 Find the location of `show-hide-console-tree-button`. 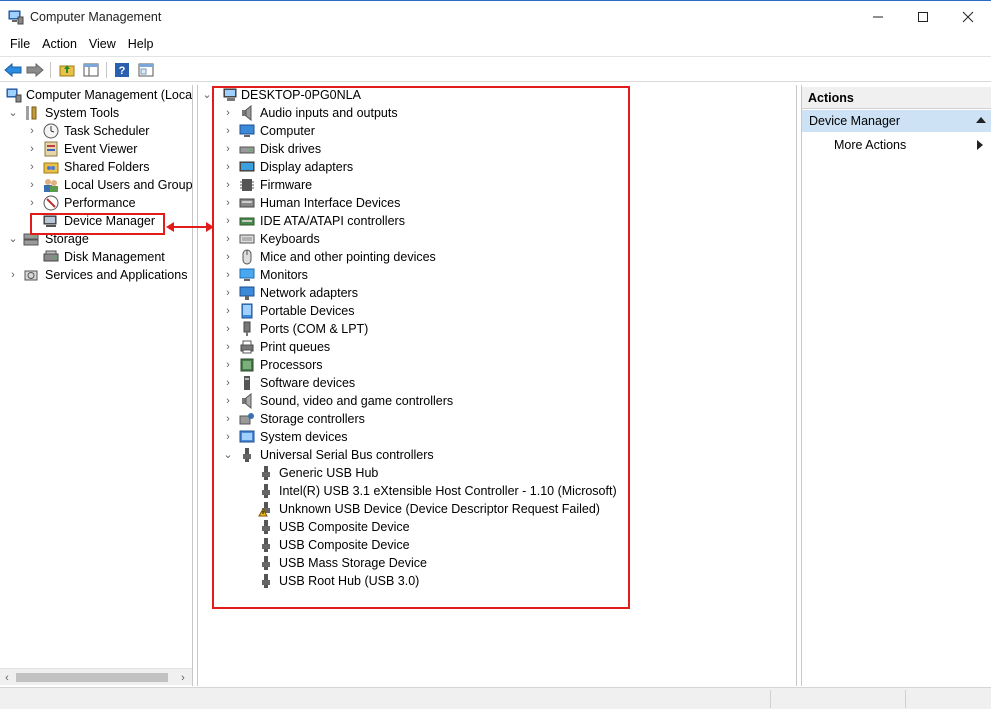

show-hide-console-tree-button is located at coordinates (91, 70).